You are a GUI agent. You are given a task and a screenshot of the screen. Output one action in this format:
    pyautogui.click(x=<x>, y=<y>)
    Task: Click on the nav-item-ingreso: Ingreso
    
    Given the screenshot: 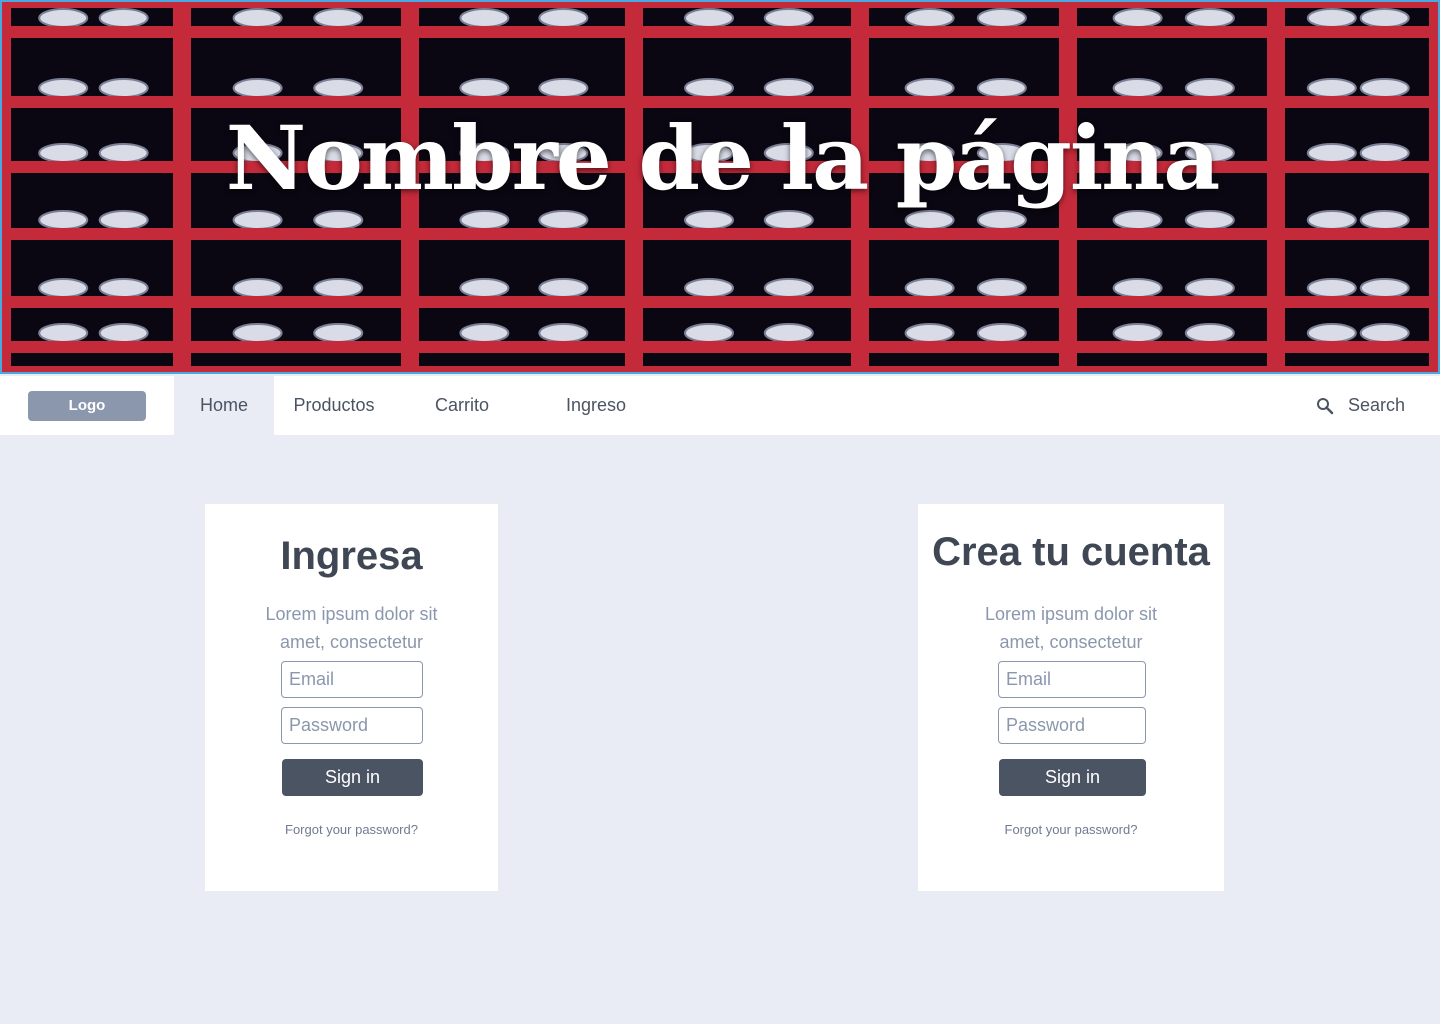 What is the action you would take?
    pyautogui.click(x=596, y=405)
    